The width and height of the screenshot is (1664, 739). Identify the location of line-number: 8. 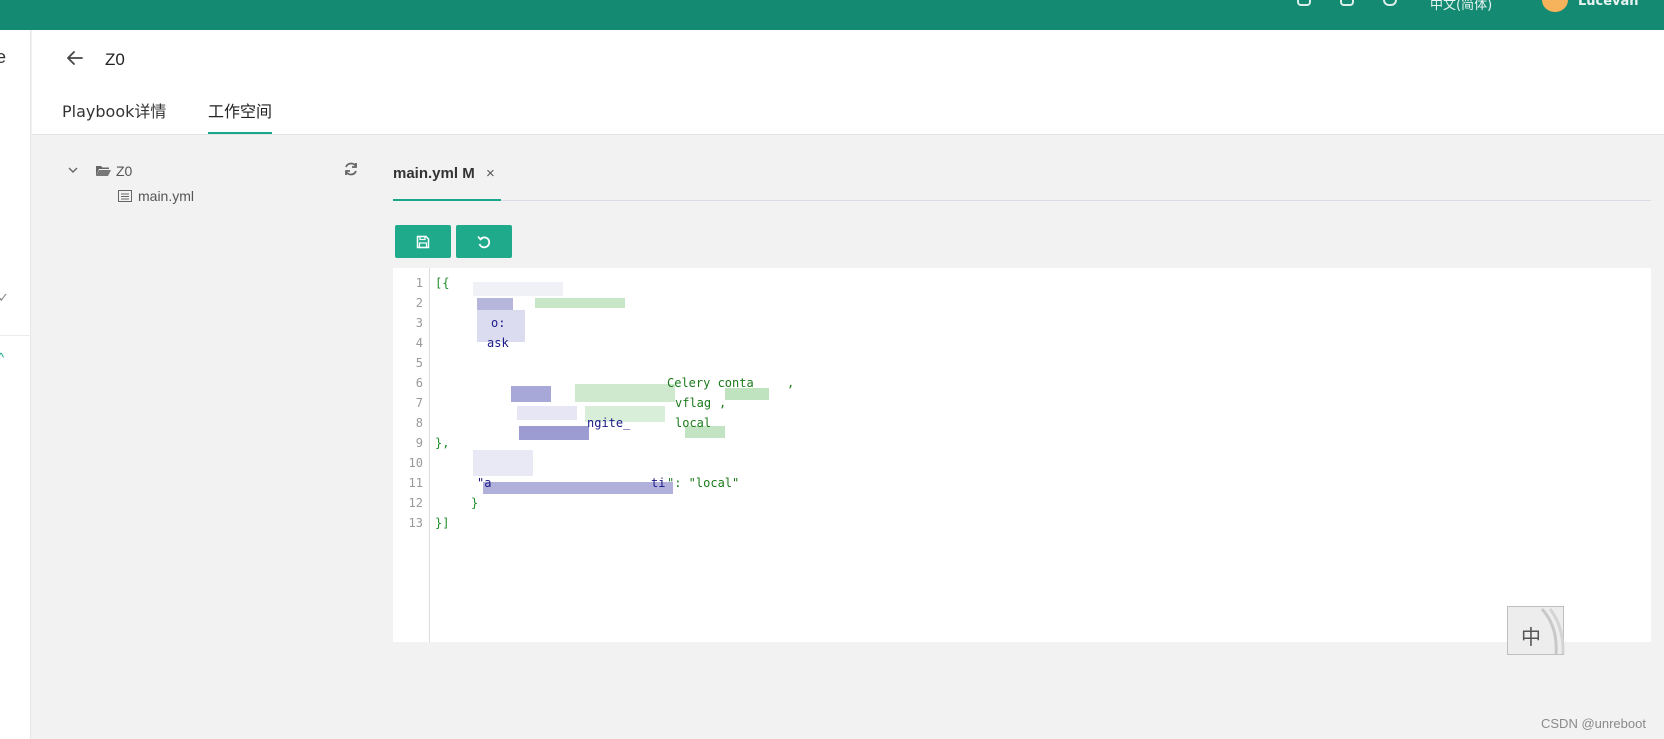
(419, 423).